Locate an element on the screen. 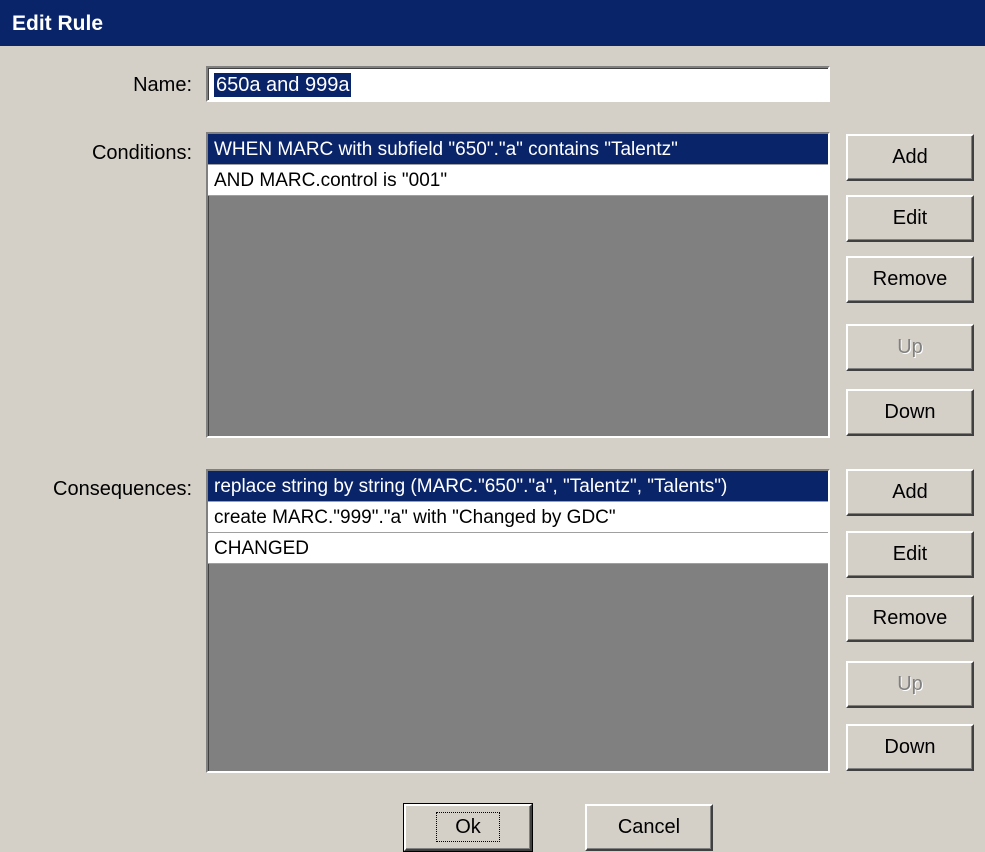  conditions-add-button: Add is located at coordinates (910, 157).